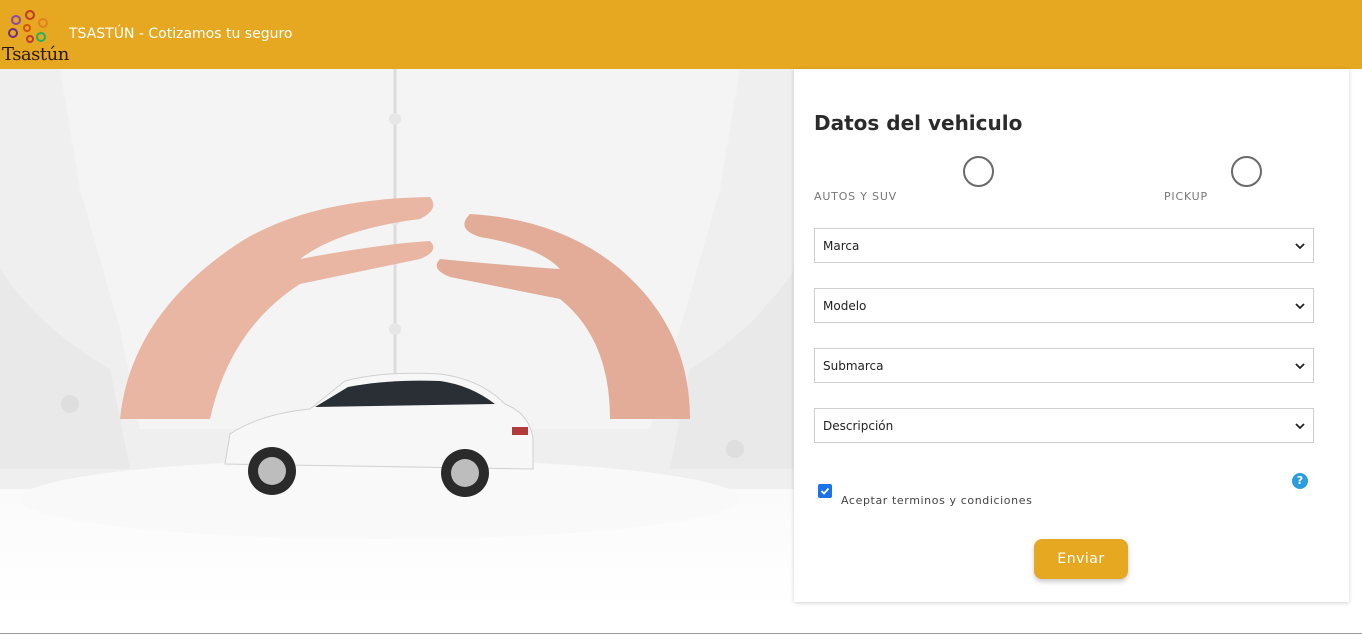  Describe the element at coordinates (681, 633) in the screenshot. I see `footer-divider` at that location.